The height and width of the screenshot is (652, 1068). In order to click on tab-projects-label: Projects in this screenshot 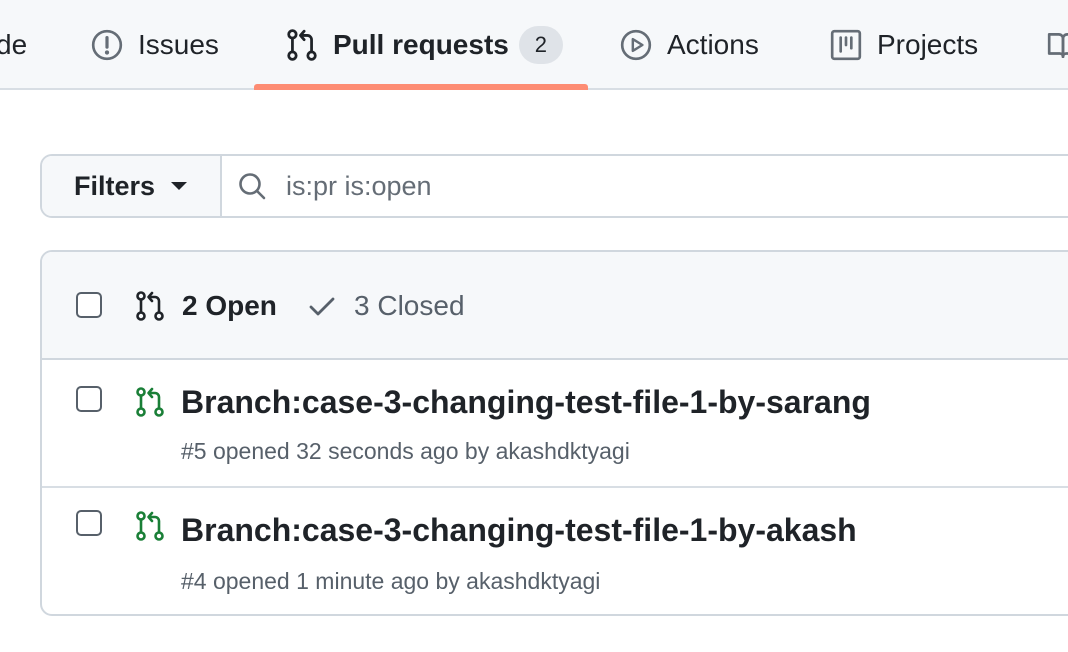, I will do `click(928, 44)`.